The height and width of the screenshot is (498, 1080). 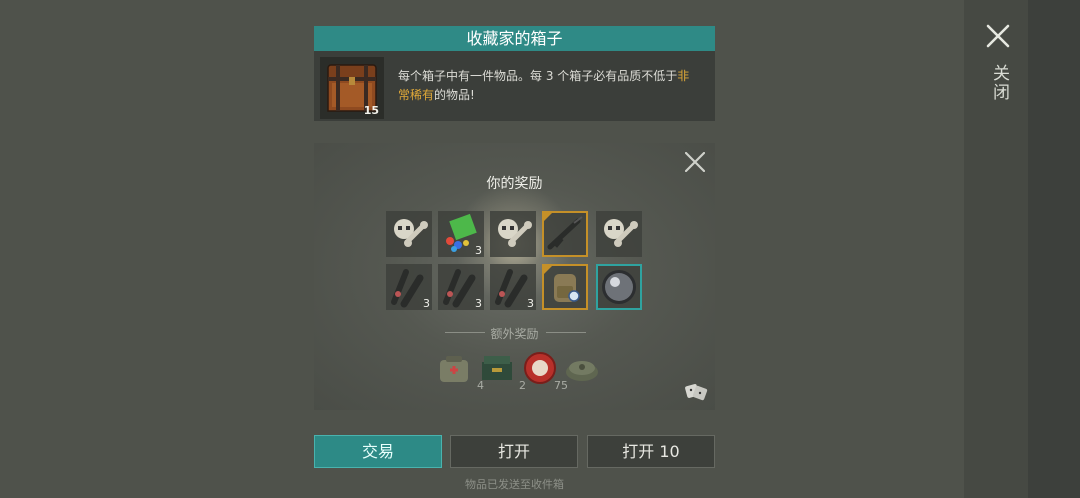 I want to click on desc-text-2: 的物品!, so click(x=454, y=95).